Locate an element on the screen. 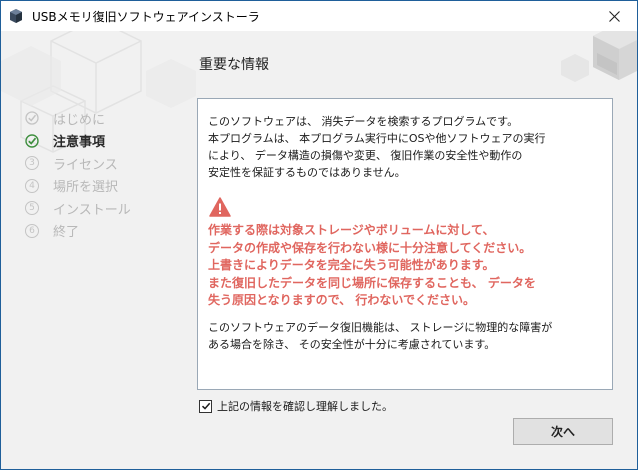  step-label: 注意事項 is located at coordinates (79, 143).